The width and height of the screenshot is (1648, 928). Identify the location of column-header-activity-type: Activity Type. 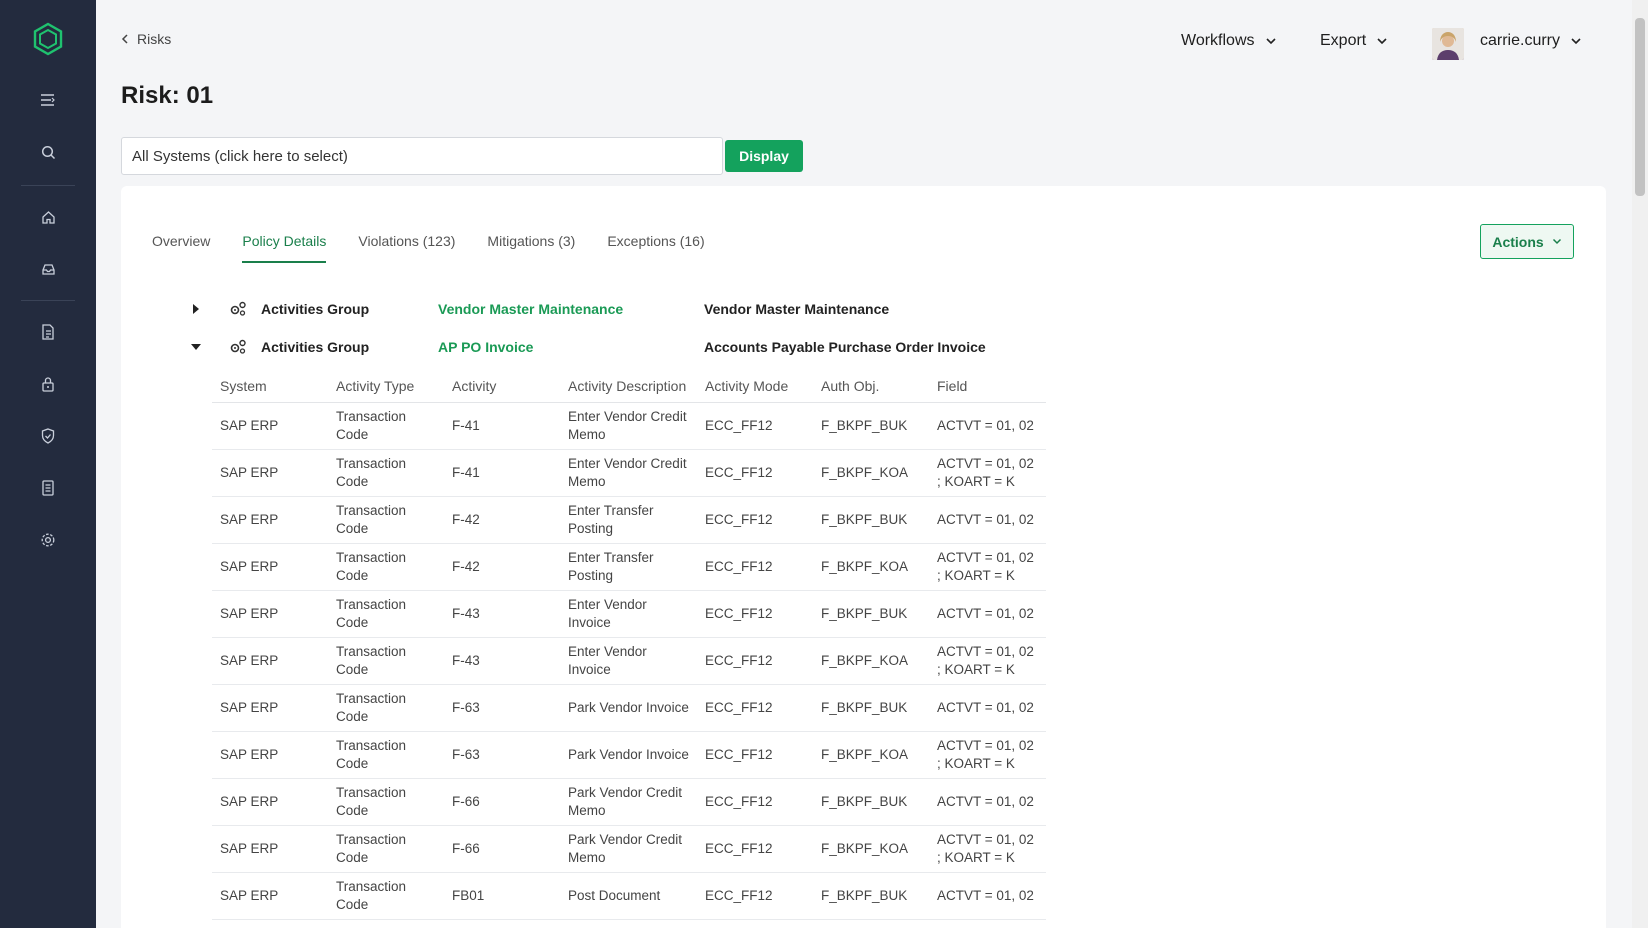
(386, 386).